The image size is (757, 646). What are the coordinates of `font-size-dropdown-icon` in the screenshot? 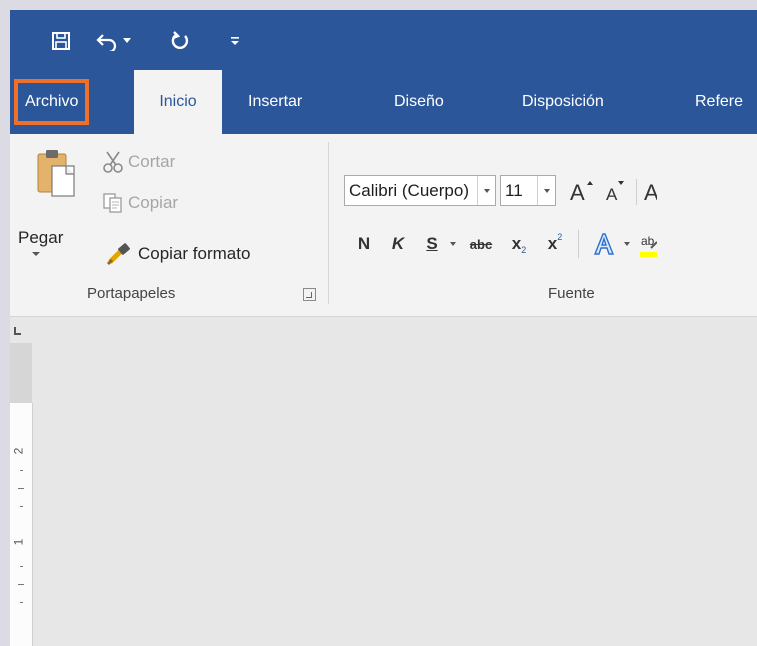 It's located at (546, 190).